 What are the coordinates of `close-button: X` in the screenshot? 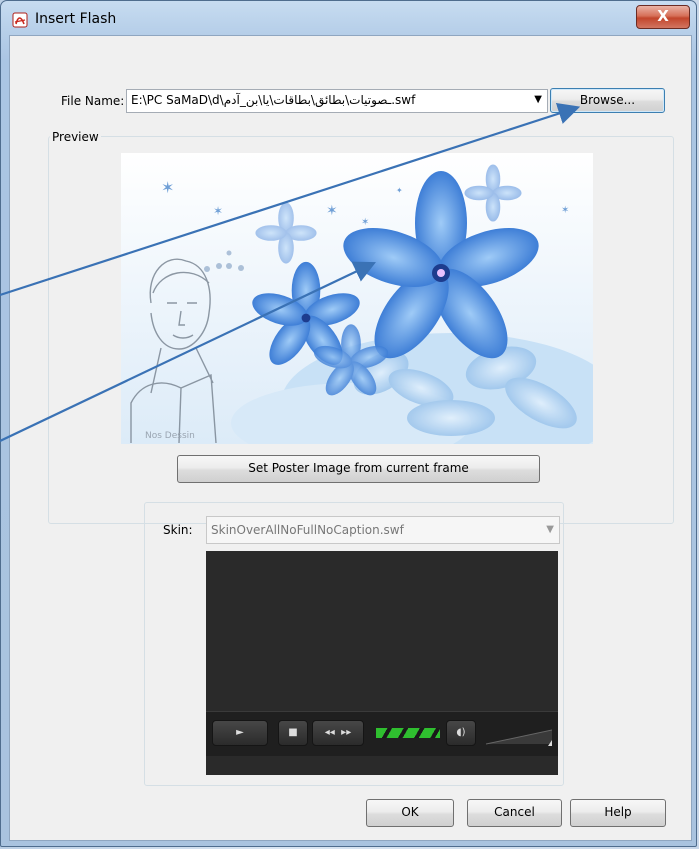 It's located at (663, 17).